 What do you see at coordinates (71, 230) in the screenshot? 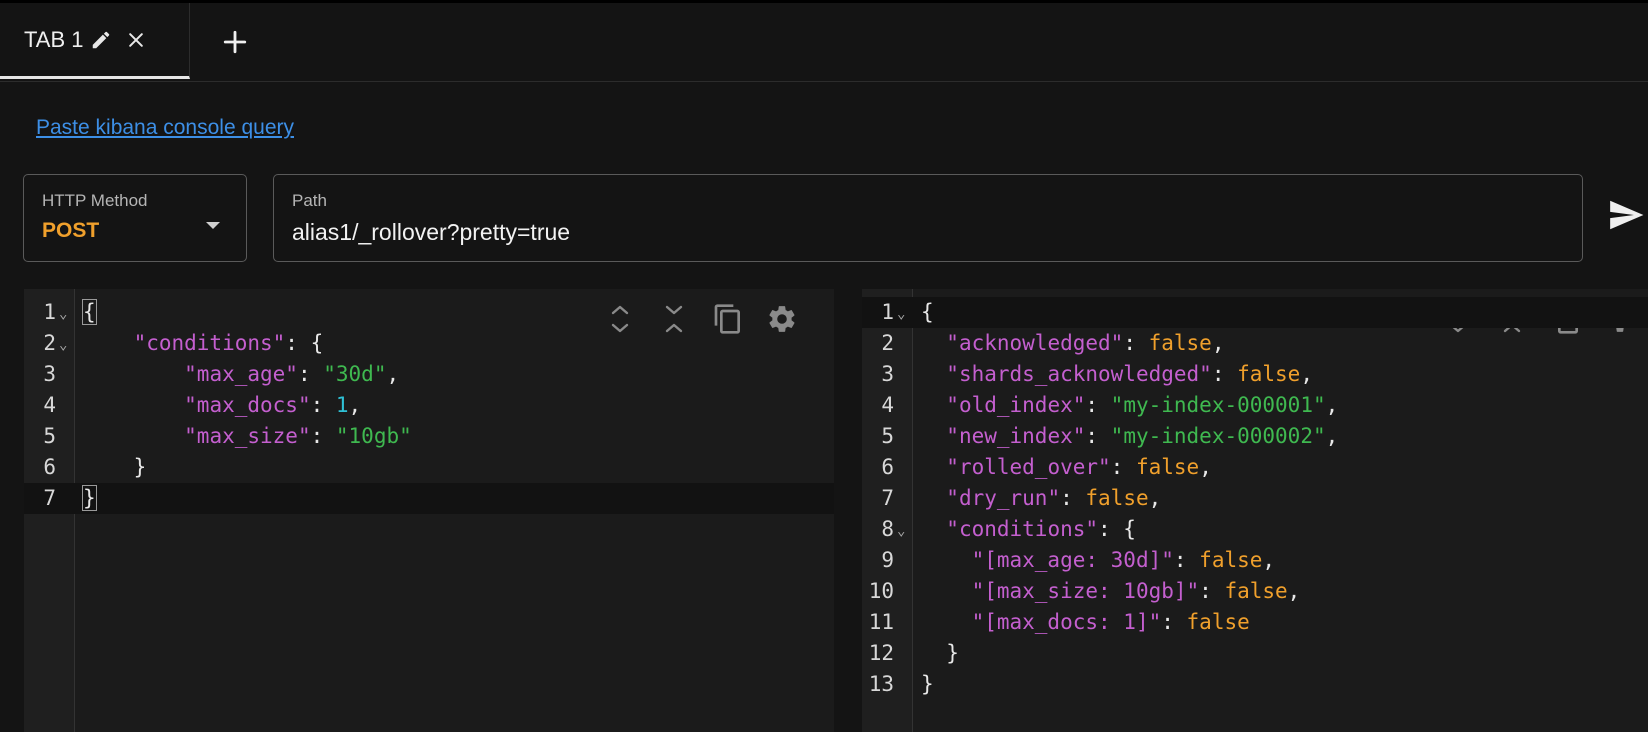
I see `http-method-value: POST` at bounding box center [71, 230].